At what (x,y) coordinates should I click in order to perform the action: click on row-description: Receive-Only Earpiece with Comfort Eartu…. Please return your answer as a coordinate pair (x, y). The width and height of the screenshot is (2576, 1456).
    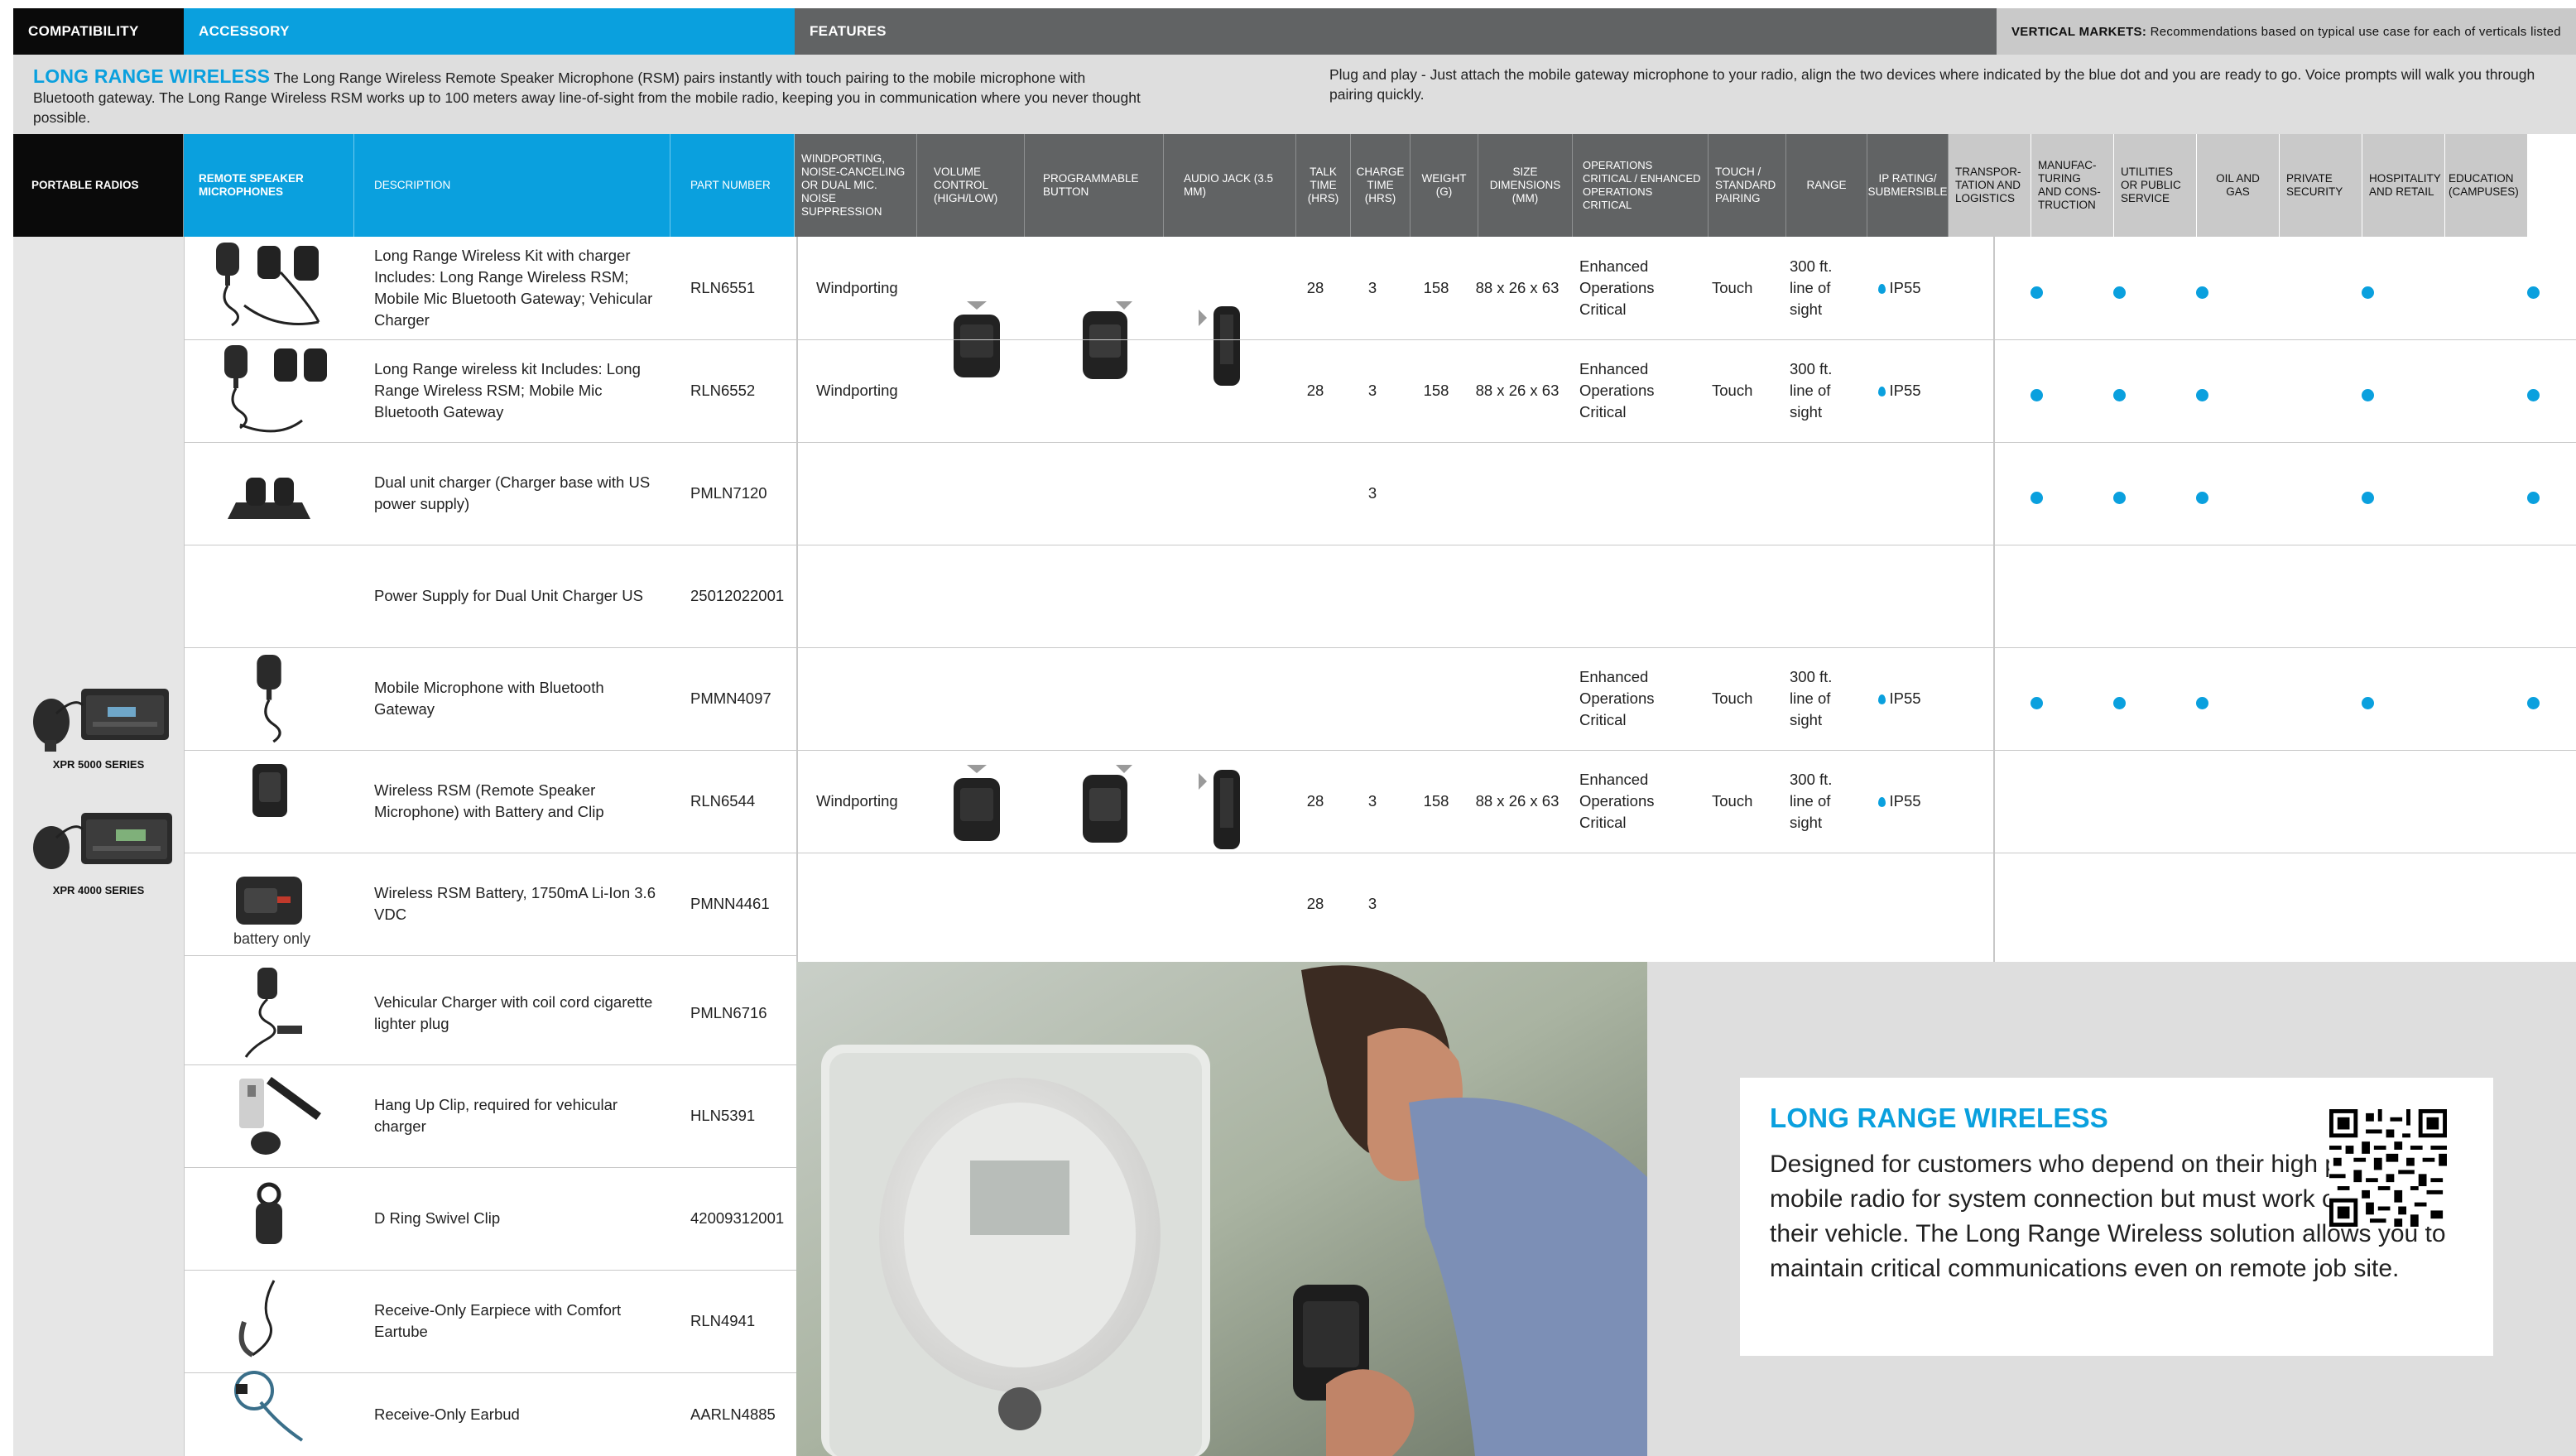
    Looking at the image, I should click on (498, 1320).